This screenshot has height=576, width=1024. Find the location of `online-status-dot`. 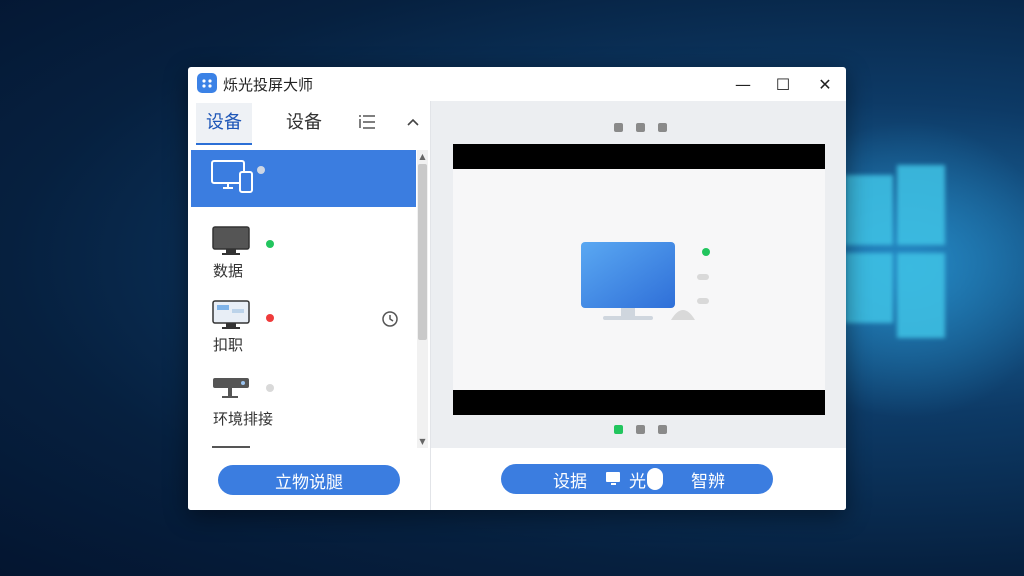

online-status-dot is located at coordinates (270, 244).